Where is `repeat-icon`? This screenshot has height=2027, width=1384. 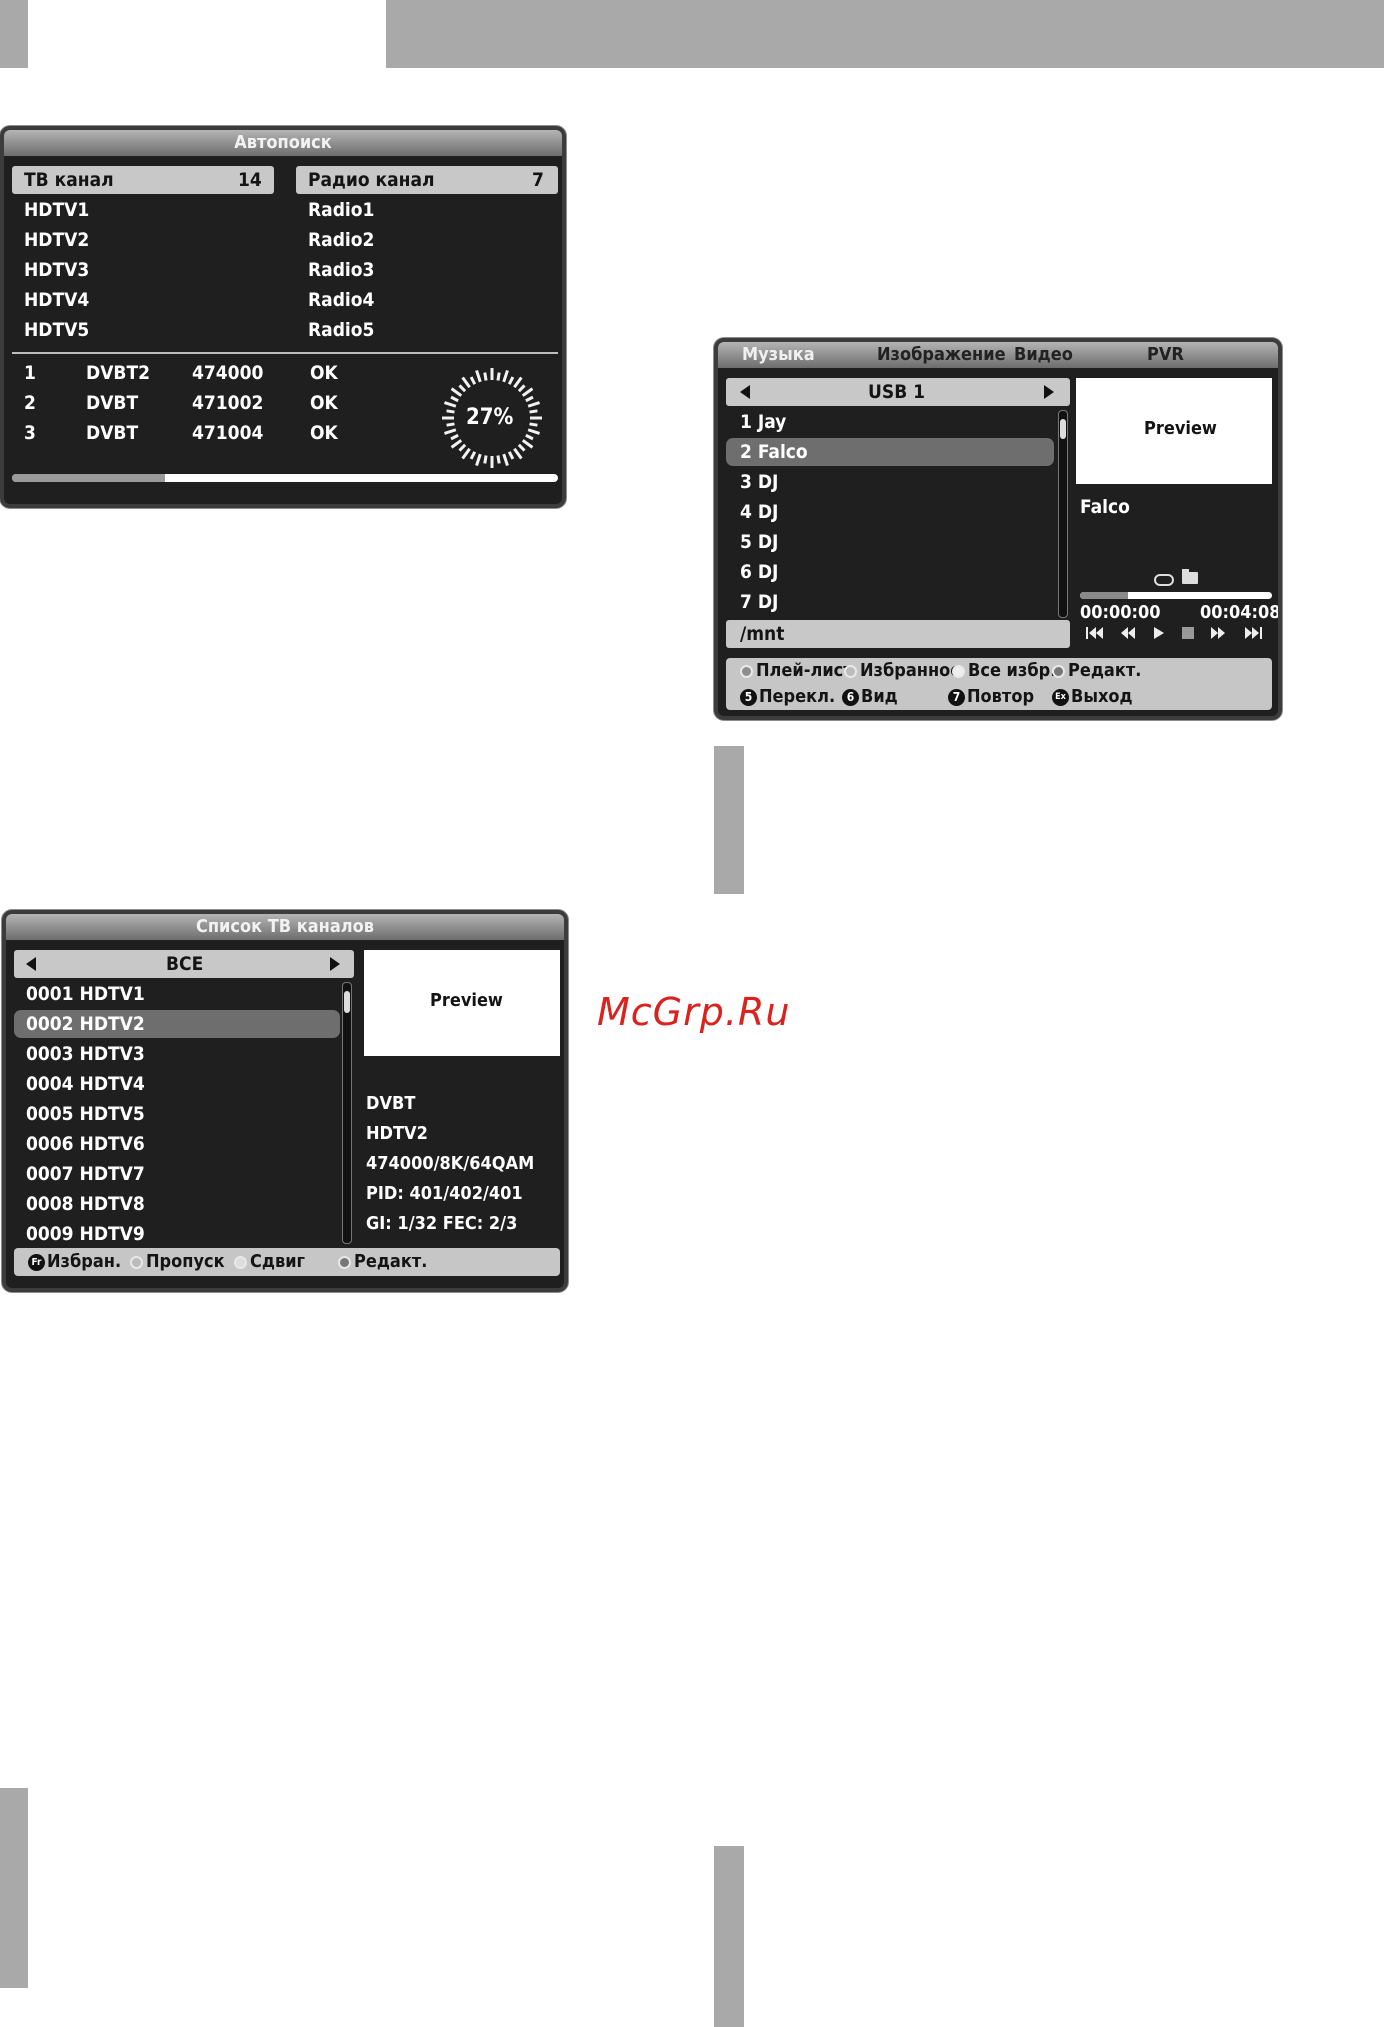 repeat-icon is located at coordinates (1164, 580).